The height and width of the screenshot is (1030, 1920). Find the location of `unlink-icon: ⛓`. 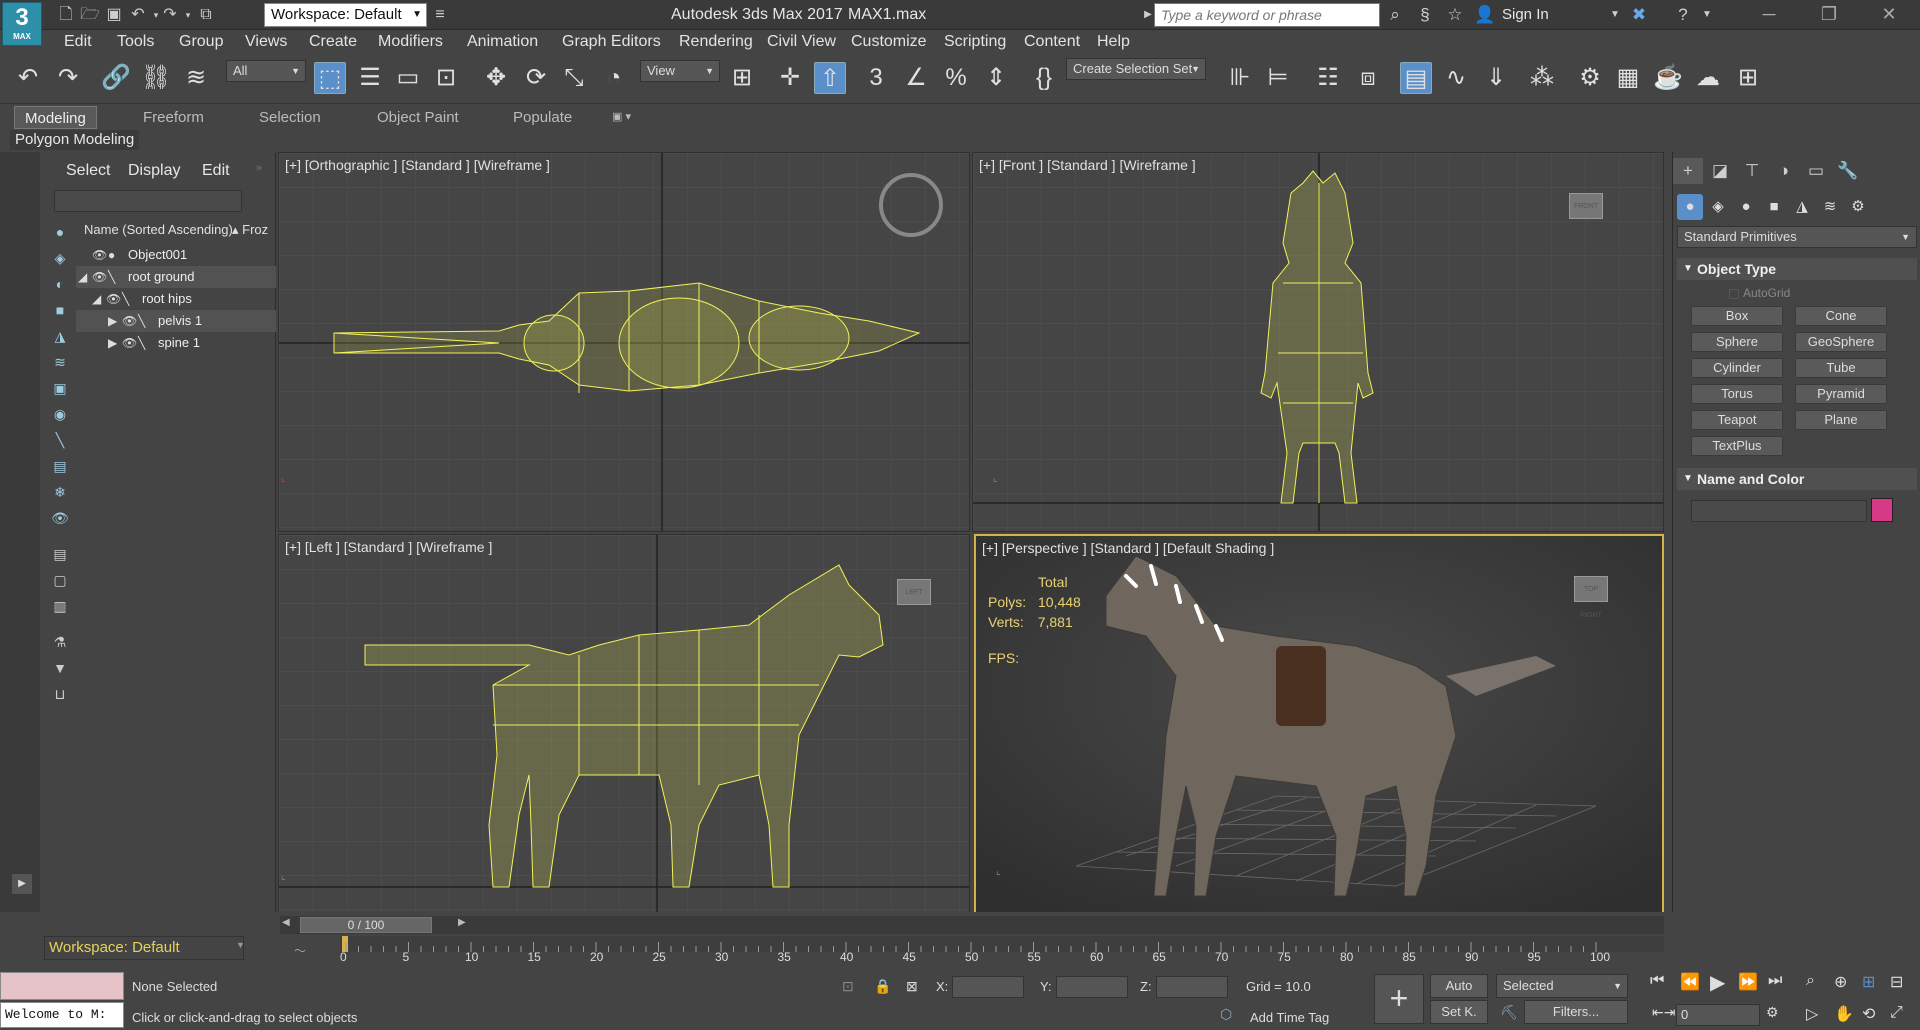

unlink-icon: ⛓ is located at coordinates (156, 78).